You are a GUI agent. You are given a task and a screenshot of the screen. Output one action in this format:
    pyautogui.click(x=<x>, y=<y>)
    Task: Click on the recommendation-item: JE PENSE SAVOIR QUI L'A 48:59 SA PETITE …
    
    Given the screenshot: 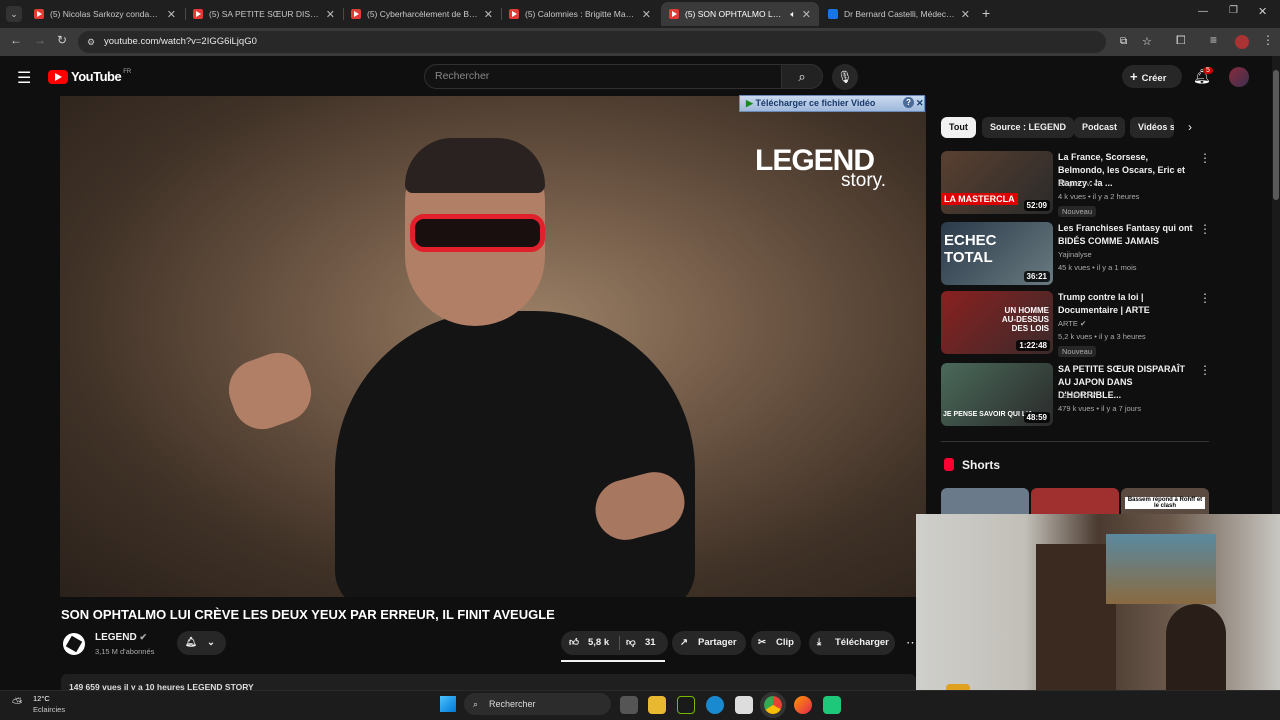 What is the action you would take?
    pyautogui.click(x=1076, y=395)
    